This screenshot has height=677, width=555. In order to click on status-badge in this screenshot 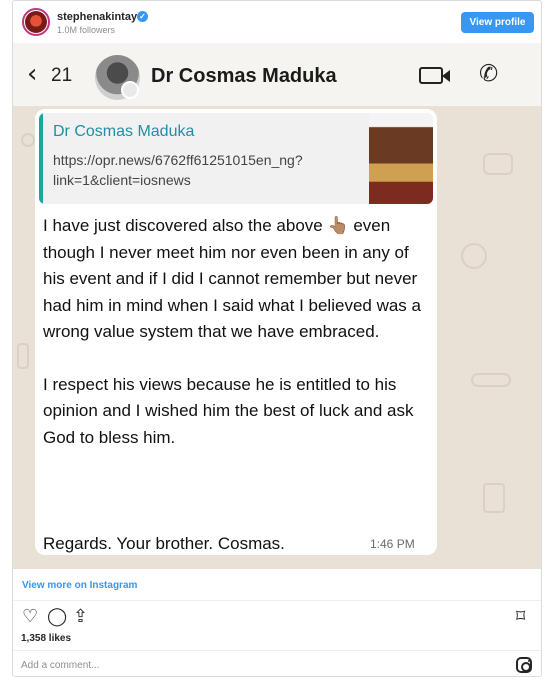, I will do `click(130, 90)`.